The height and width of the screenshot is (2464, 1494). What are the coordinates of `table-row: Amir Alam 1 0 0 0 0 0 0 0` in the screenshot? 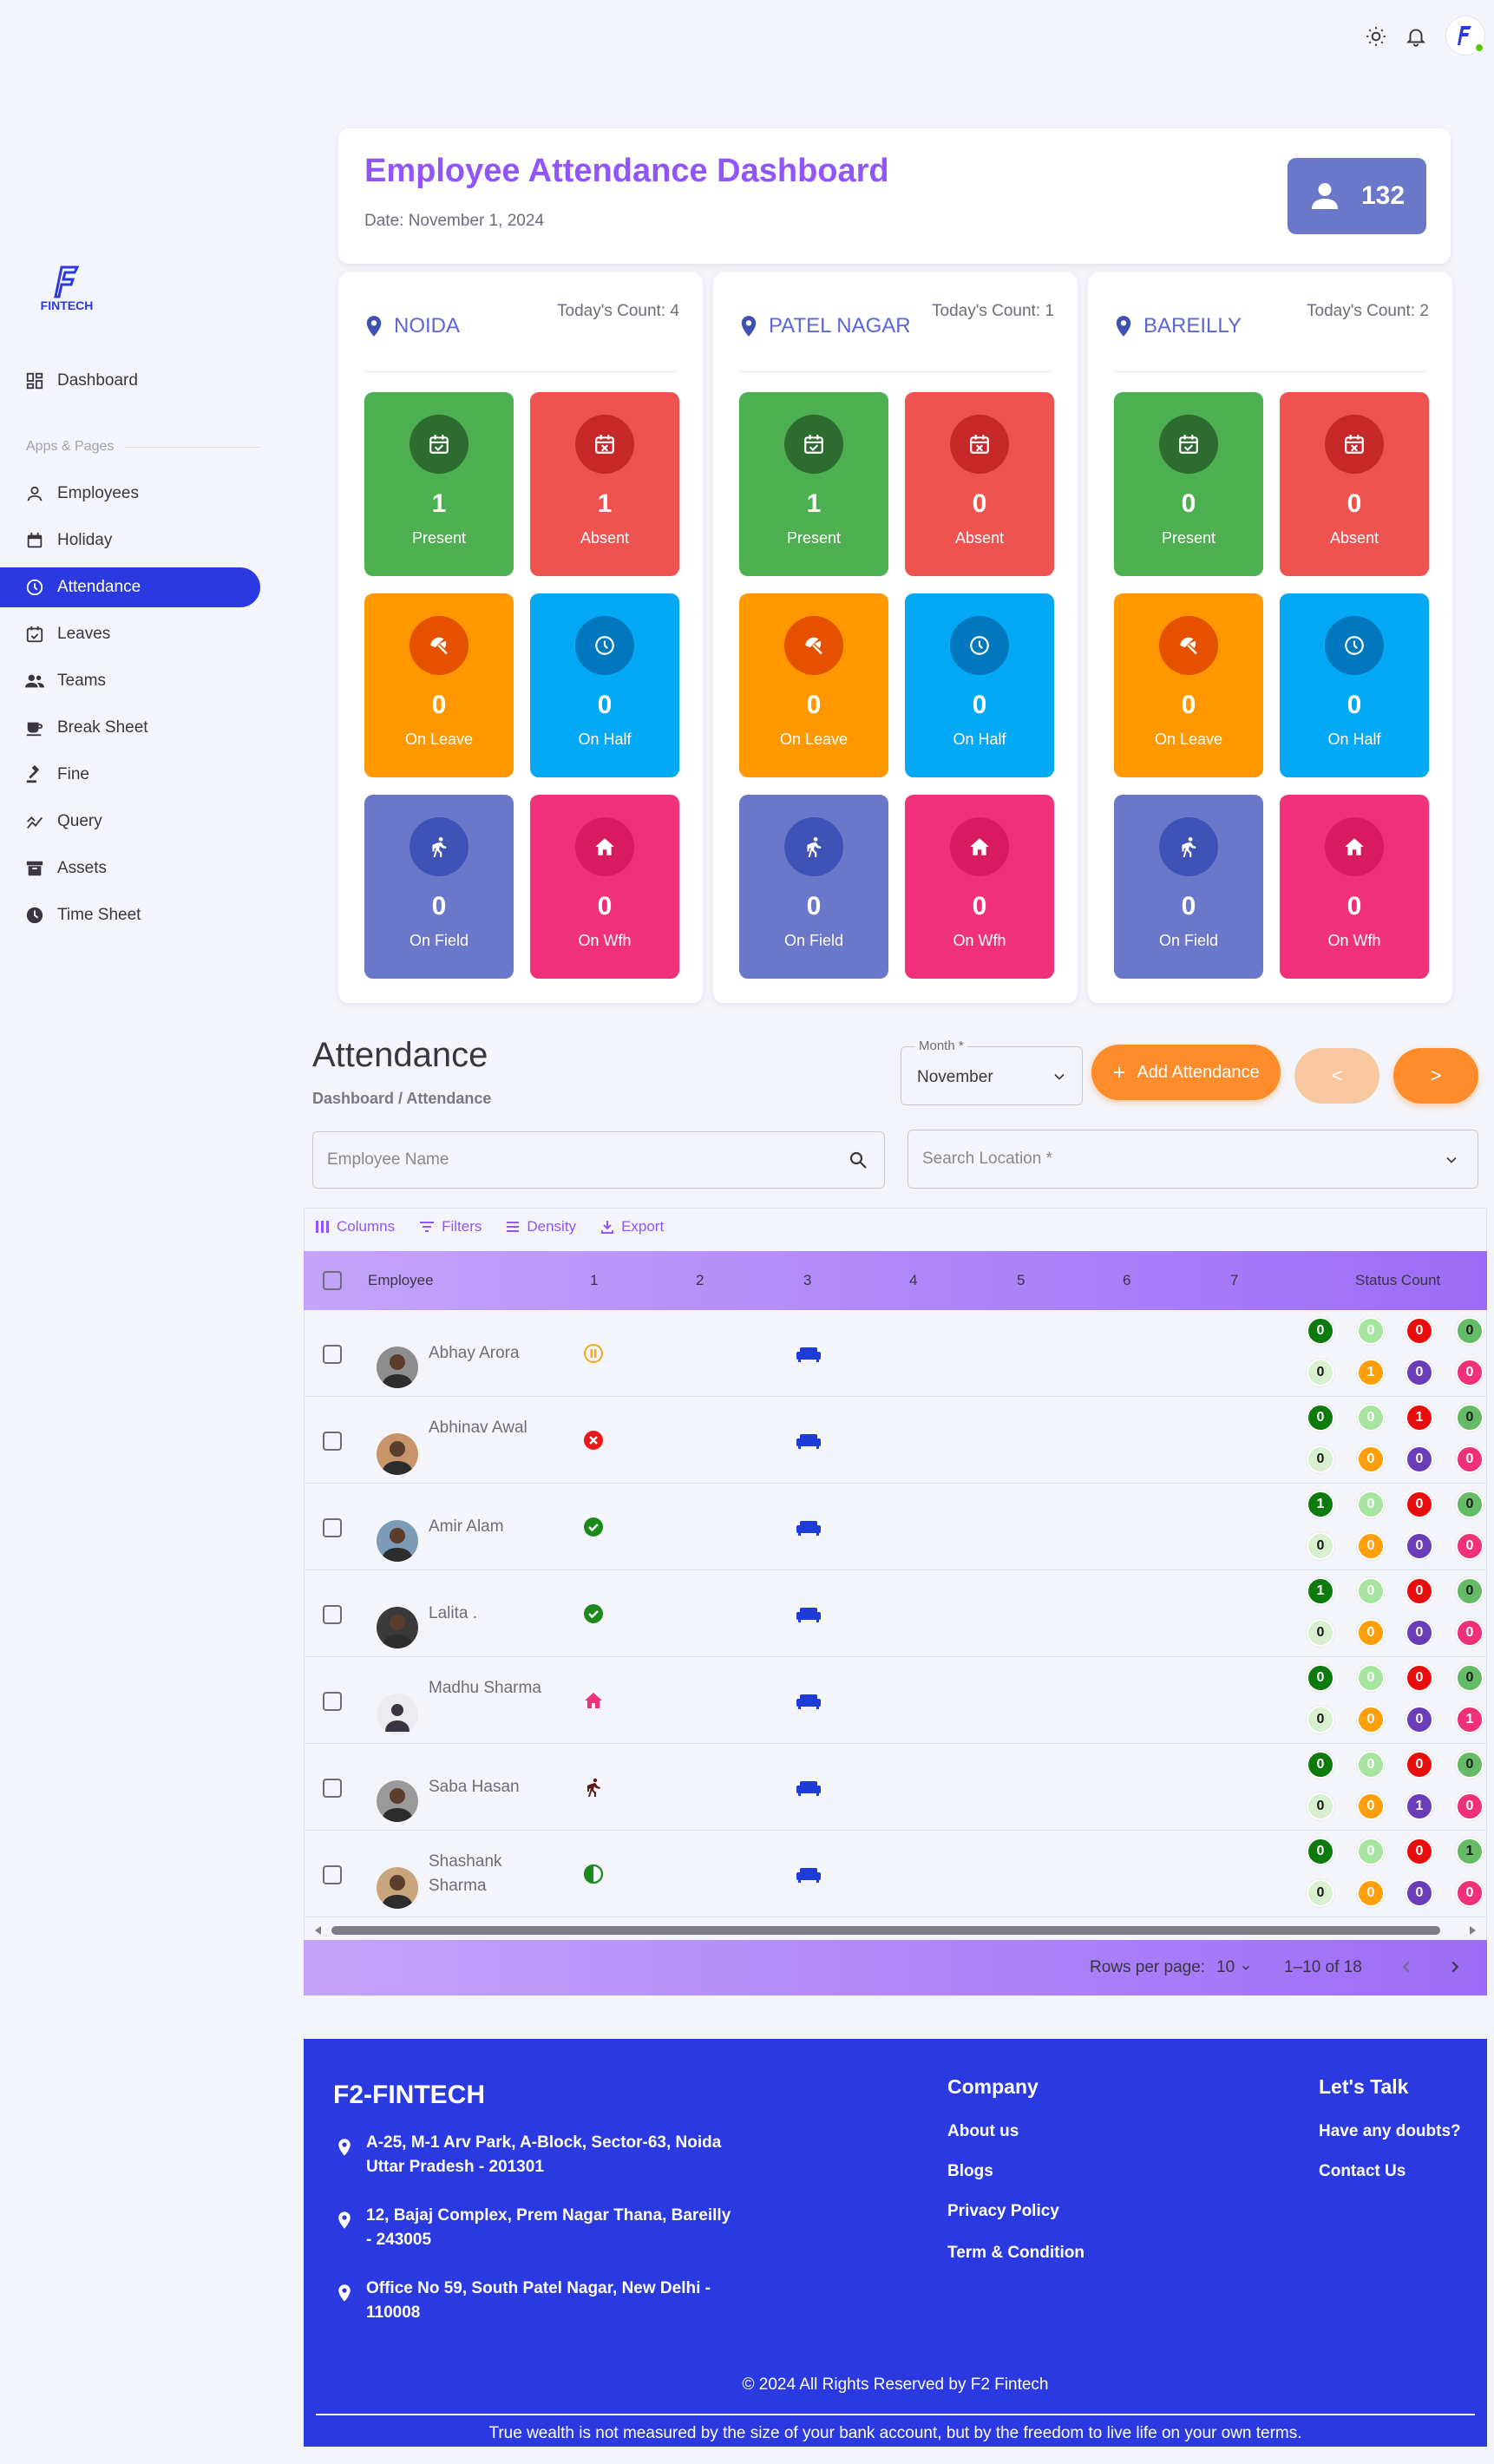 It's located at (895, 1527).